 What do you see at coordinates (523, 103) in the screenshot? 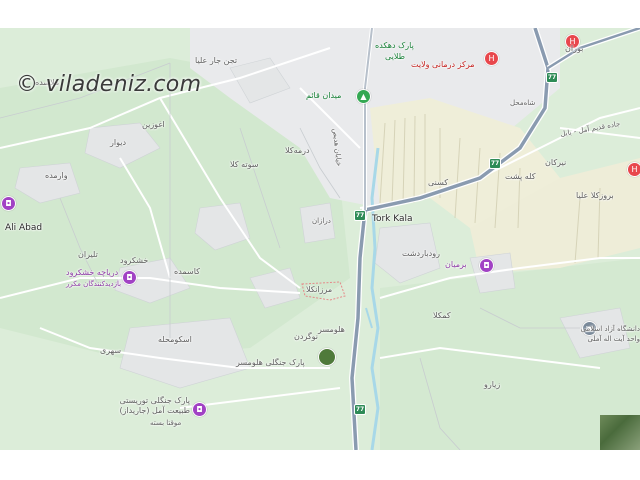
I see `place-label-shahmahal: شاه‌محل` at bounding box center [523, 103].